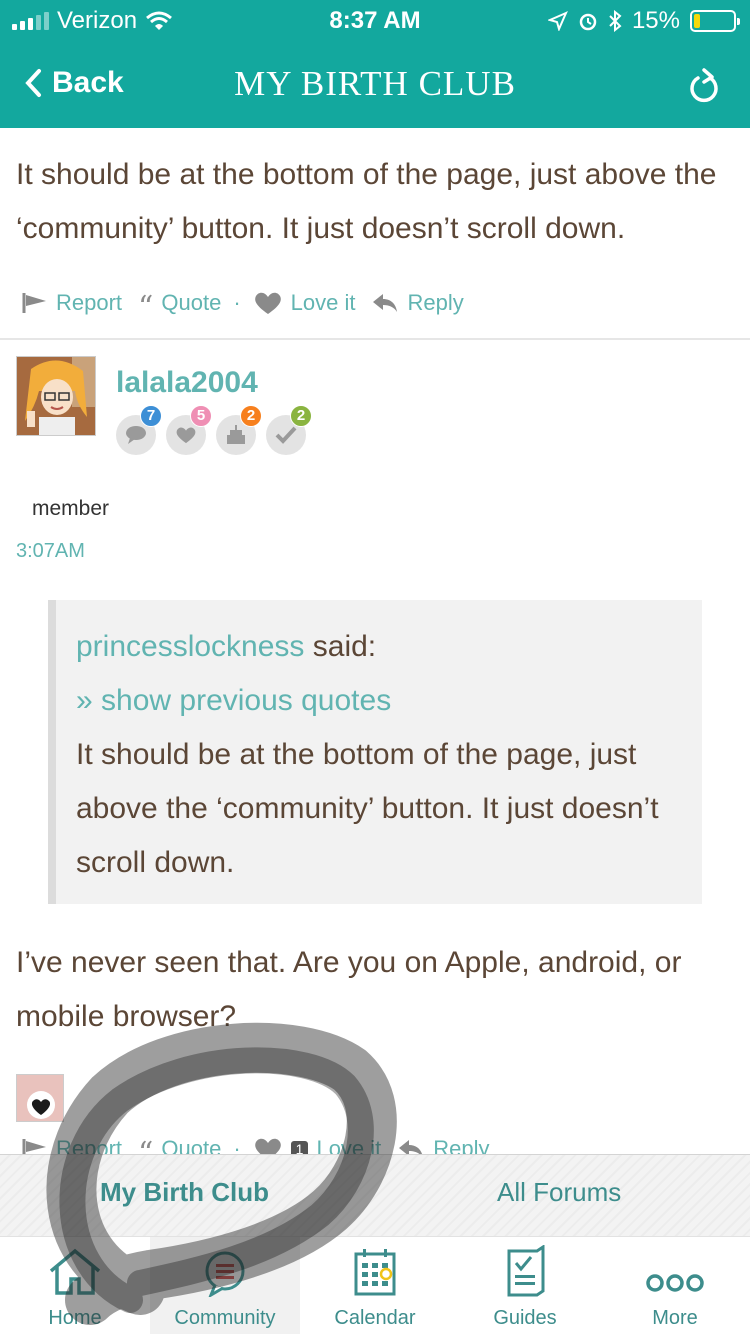 This screenshot has width=750, height=1334. Describe the element at coordinates (675, 1283) in the screenshot. I see `more-icon` at that location.